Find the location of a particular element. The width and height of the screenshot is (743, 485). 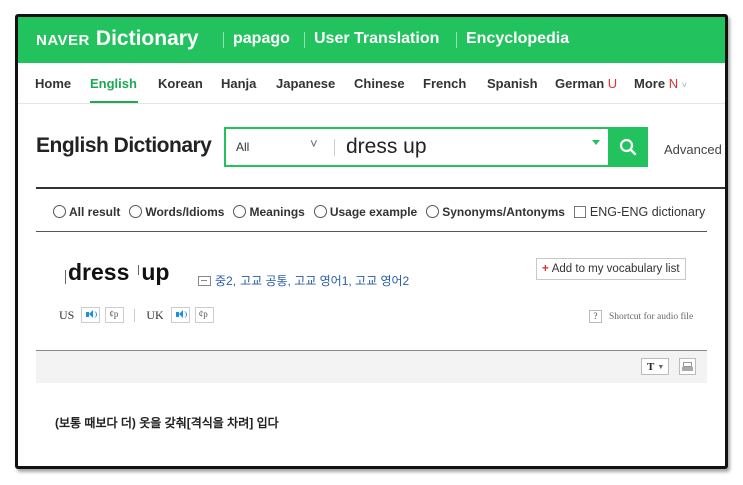

audio-shortcut: ? Shortcut for audio file is located at coordinates (641, 316).